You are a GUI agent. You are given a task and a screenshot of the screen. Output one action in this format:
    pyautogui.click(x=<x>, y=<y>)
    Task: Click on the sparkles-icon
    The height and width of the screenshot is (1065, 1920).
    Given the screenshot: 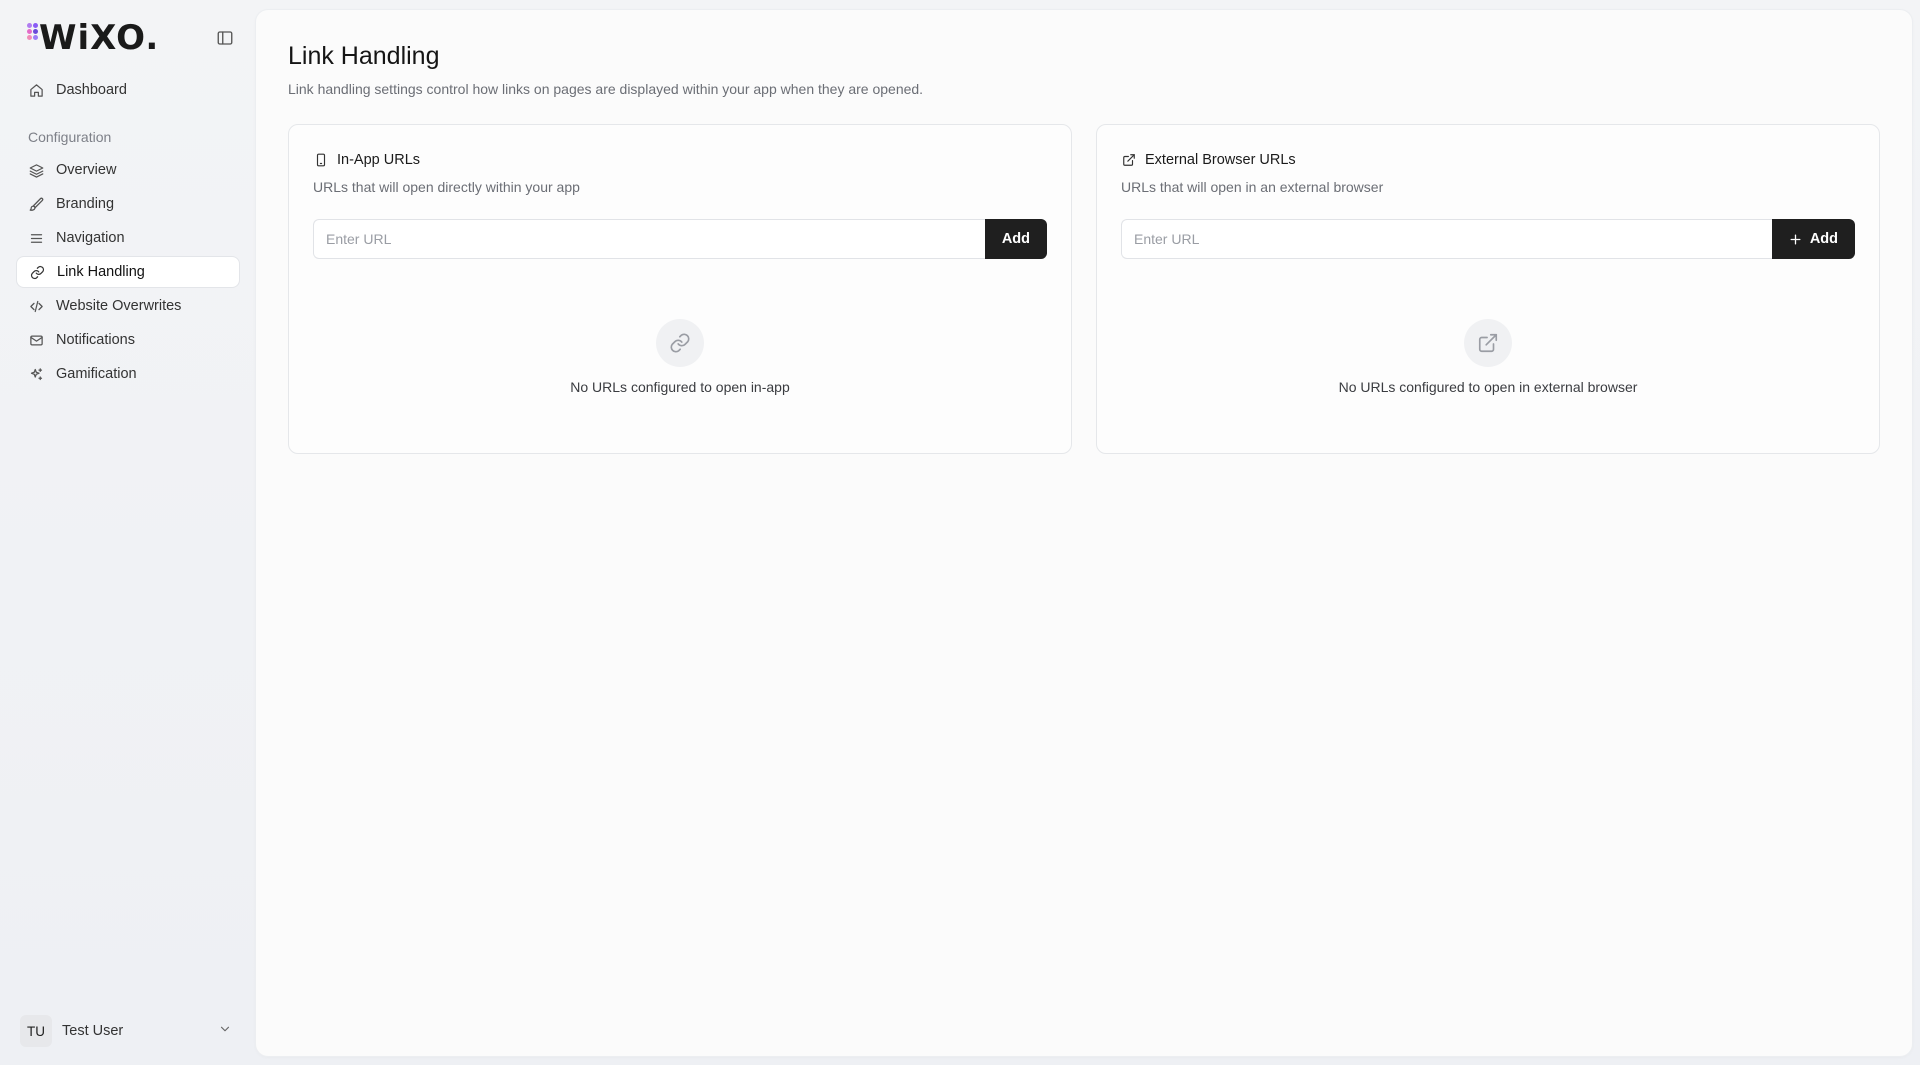 What is the action you would take?
    pyautogui.click(x=36, y=374)
    